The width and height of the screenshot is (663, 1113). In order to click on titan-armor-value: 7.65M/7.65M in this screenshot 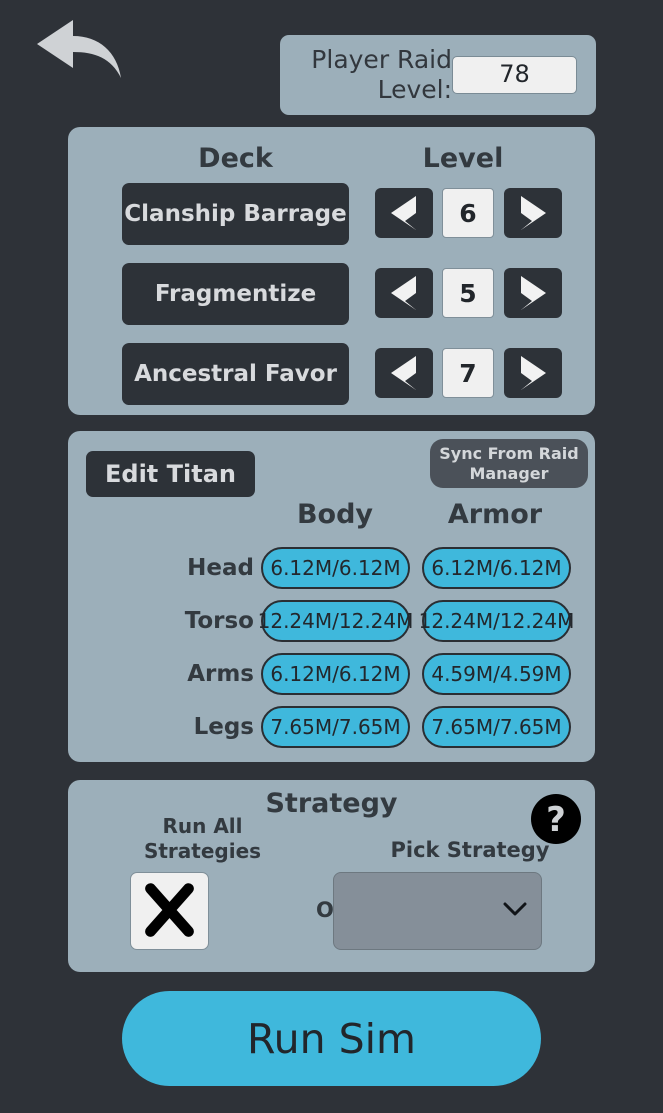, I will do `click(496, 727)`.